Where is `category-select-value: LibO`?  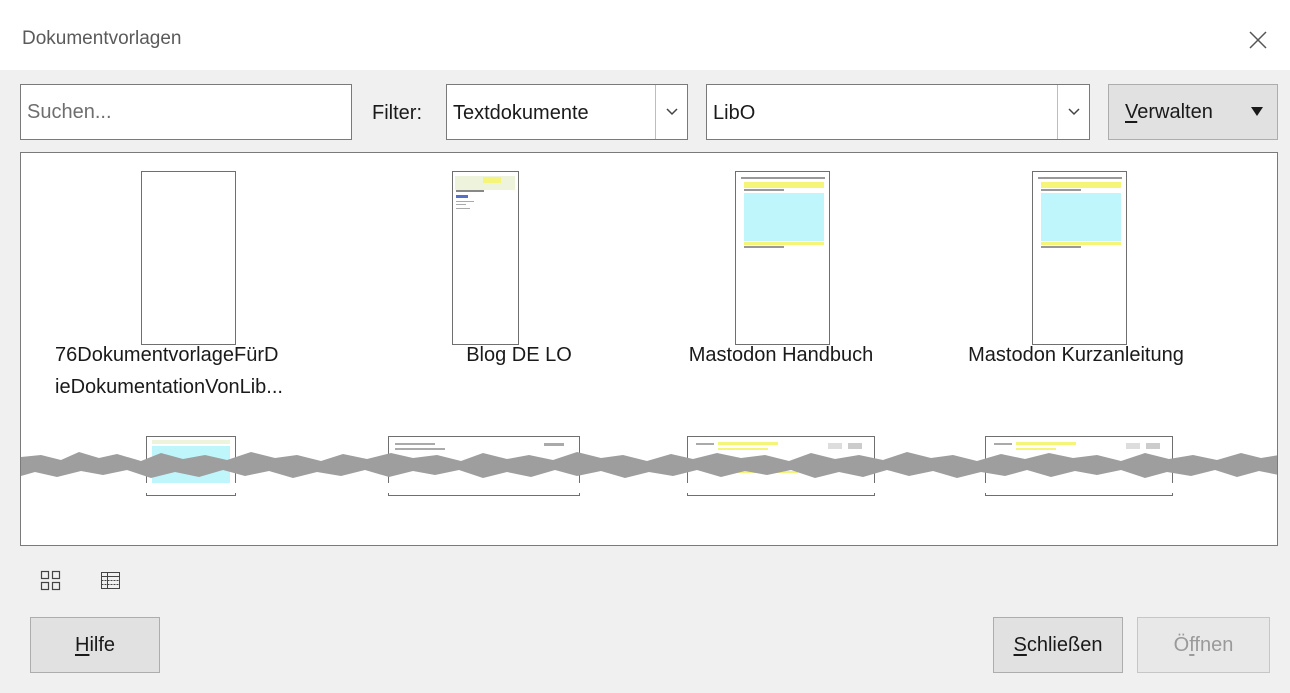 category-select-value: LibO is located at coordinates (734, 113).